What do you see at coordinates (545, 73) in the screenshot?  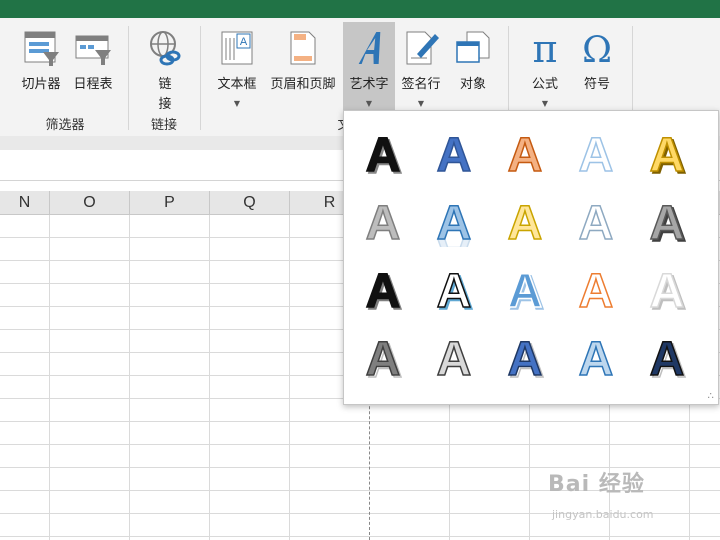 I see `equation-button: π 公式 ▼` at bounding box center [545, 73].